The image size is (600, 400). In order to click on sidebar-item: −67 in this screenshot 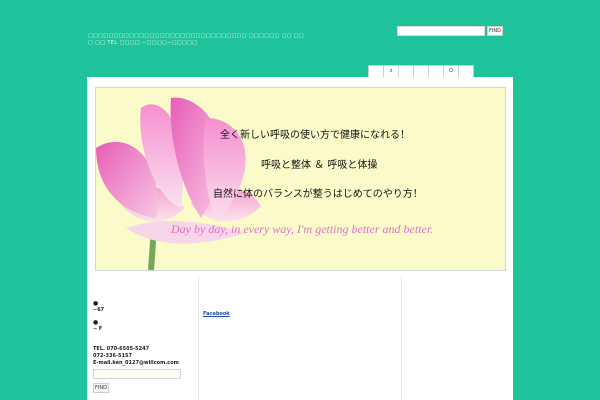, I will do `click(99, 310)`.